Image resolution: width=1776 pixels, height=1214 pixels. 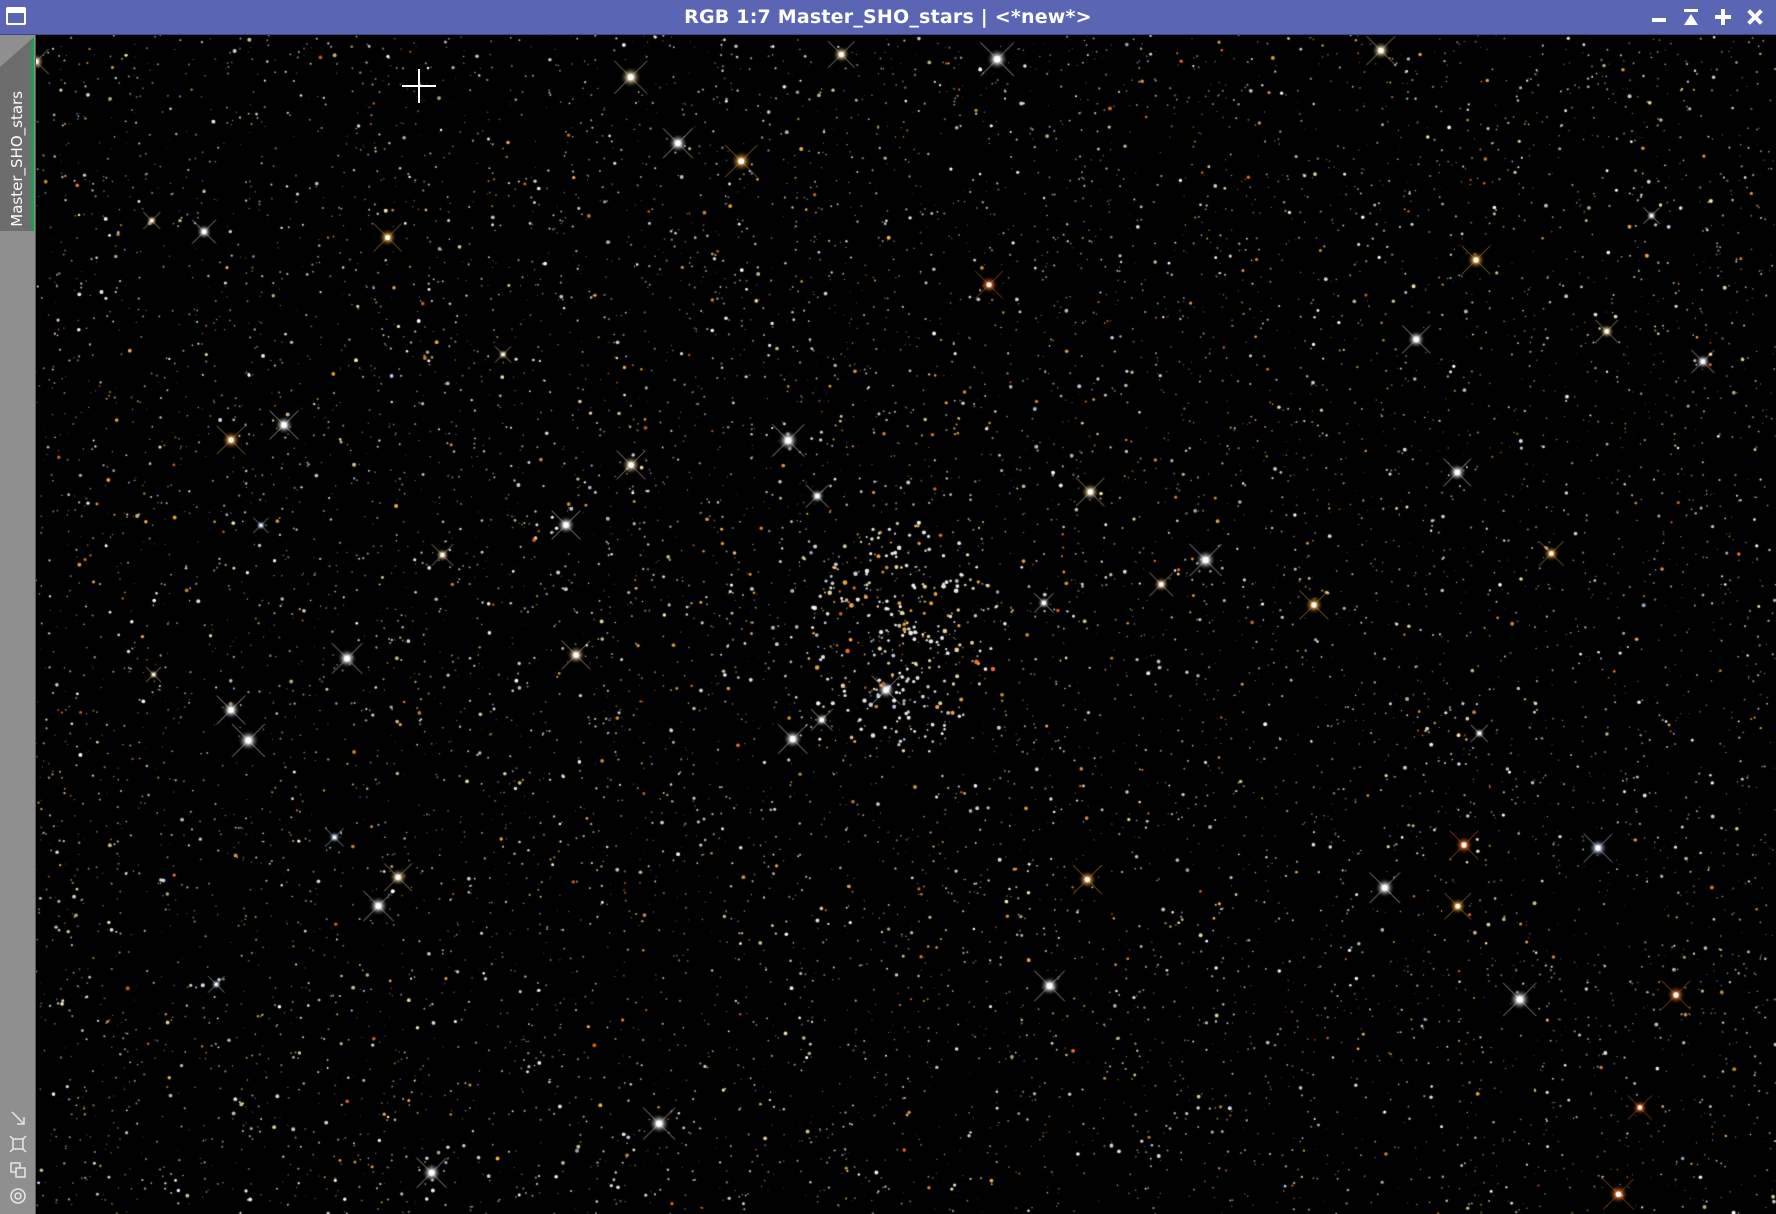 I want to click on window-title: RGB 1:7 Master_SHO_stars | <*new*>, so click(x=888, y=17).